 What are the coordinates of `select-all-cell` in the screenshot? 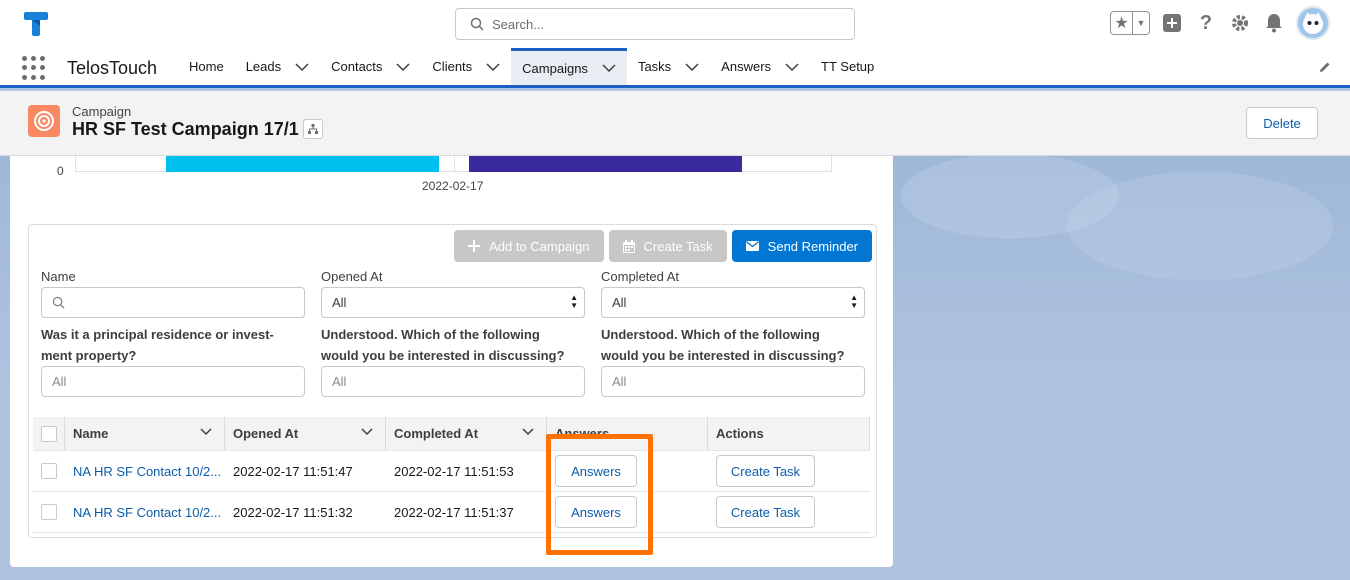 It's located at (49, 433).